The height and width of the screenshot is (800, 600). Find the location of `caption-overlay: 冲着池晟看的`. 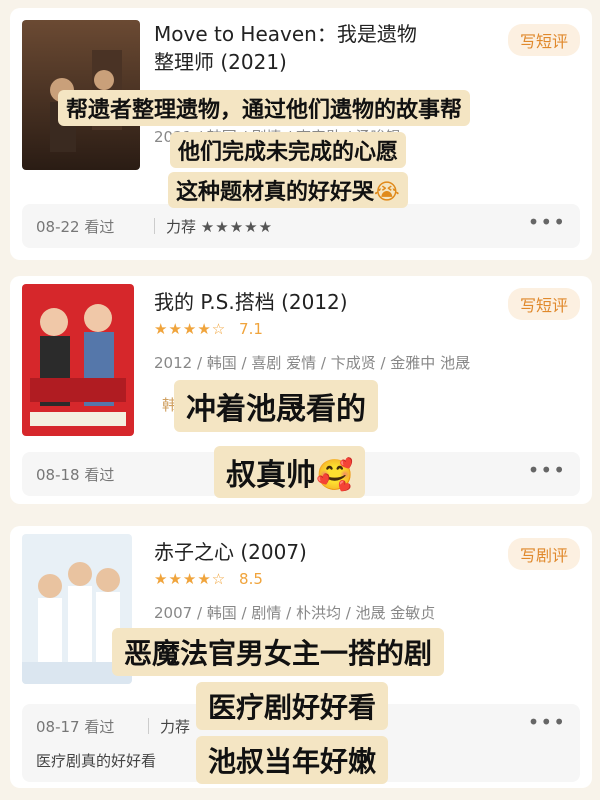

caption-overlay: 冲着池晟看的 is located at coordinates (276, 406).